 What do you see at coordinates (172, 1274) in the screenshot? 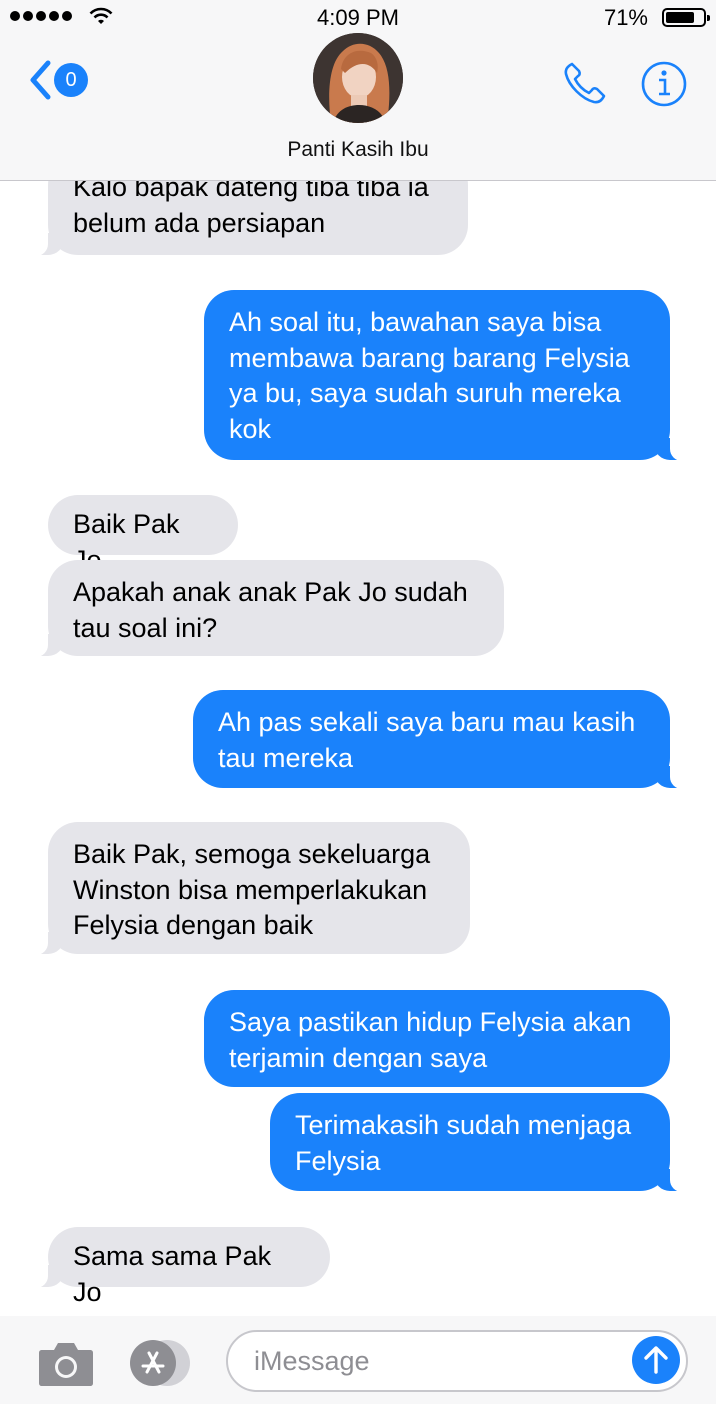
I see `message-text: Sama sama Pak Jo` at bounding box center [172, 1274].